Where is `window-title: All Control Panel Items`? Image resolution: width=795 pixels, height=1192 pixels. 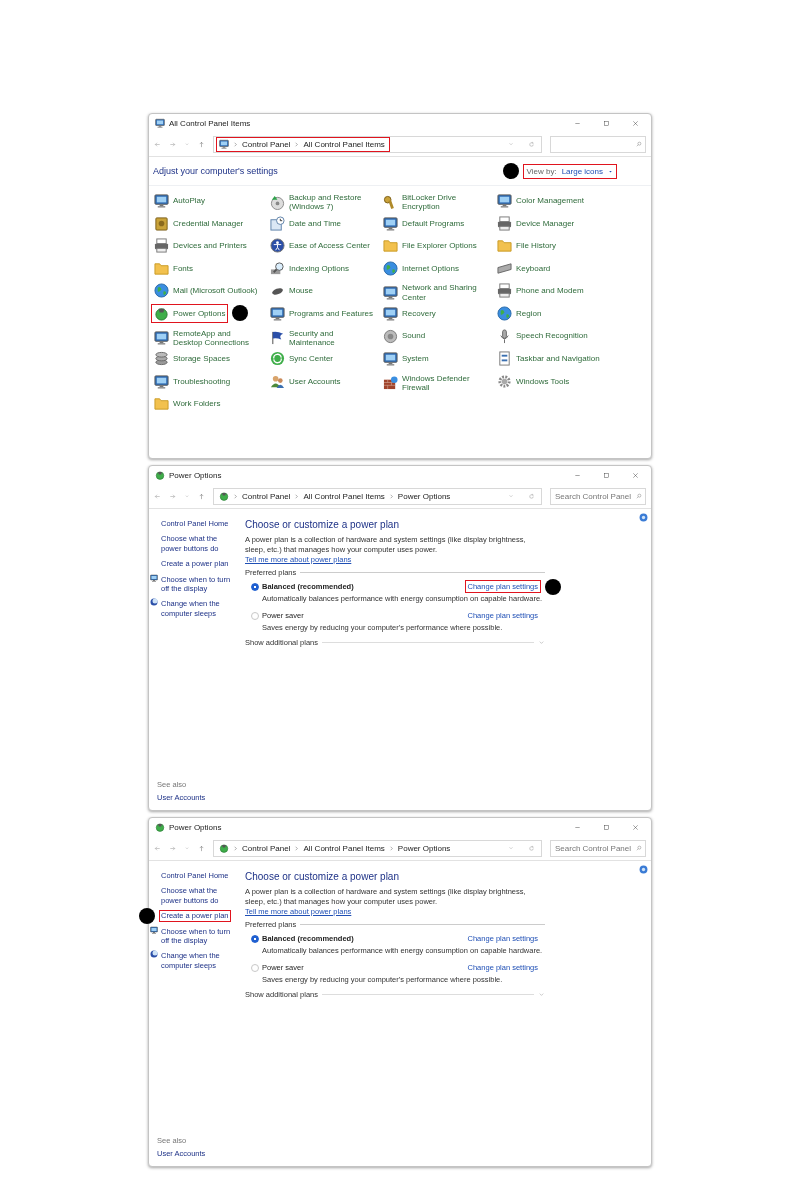 window-title: All Control Panel Items is located at coordinates (210, 123).